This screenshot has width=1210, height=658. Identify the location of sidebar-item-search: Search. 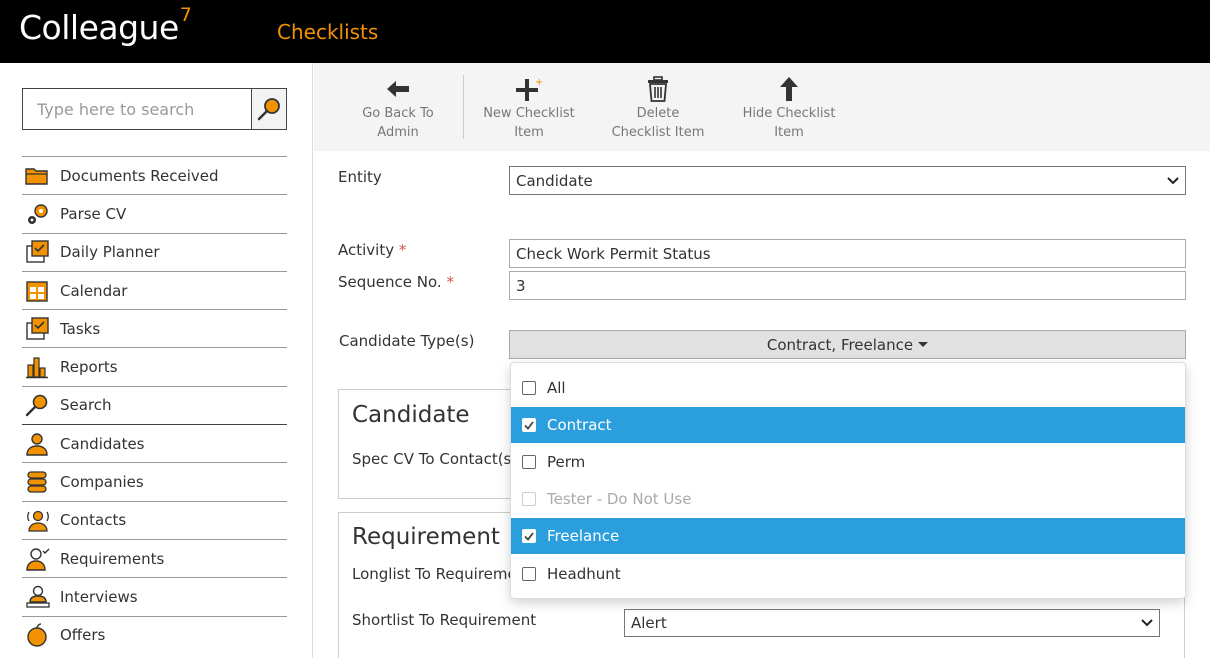
(154, 404).